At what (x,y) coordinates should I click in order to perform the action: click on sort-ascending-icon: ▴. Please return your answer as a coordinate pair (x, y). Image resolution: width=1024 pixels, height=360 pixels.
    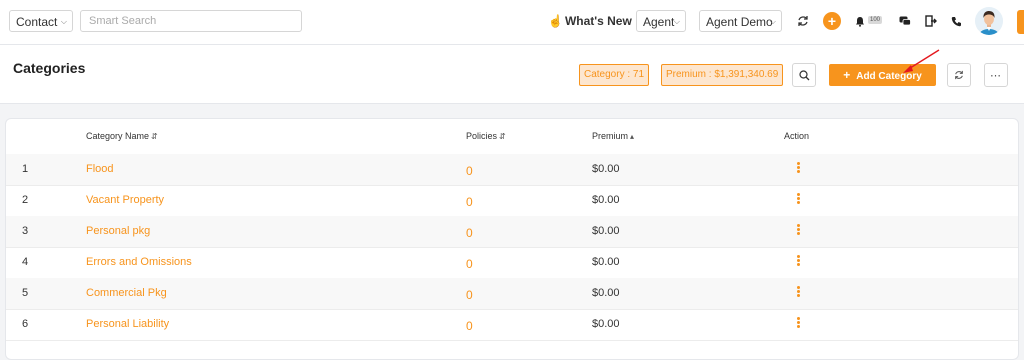
    Looking at the image, I should click on (632, 136).